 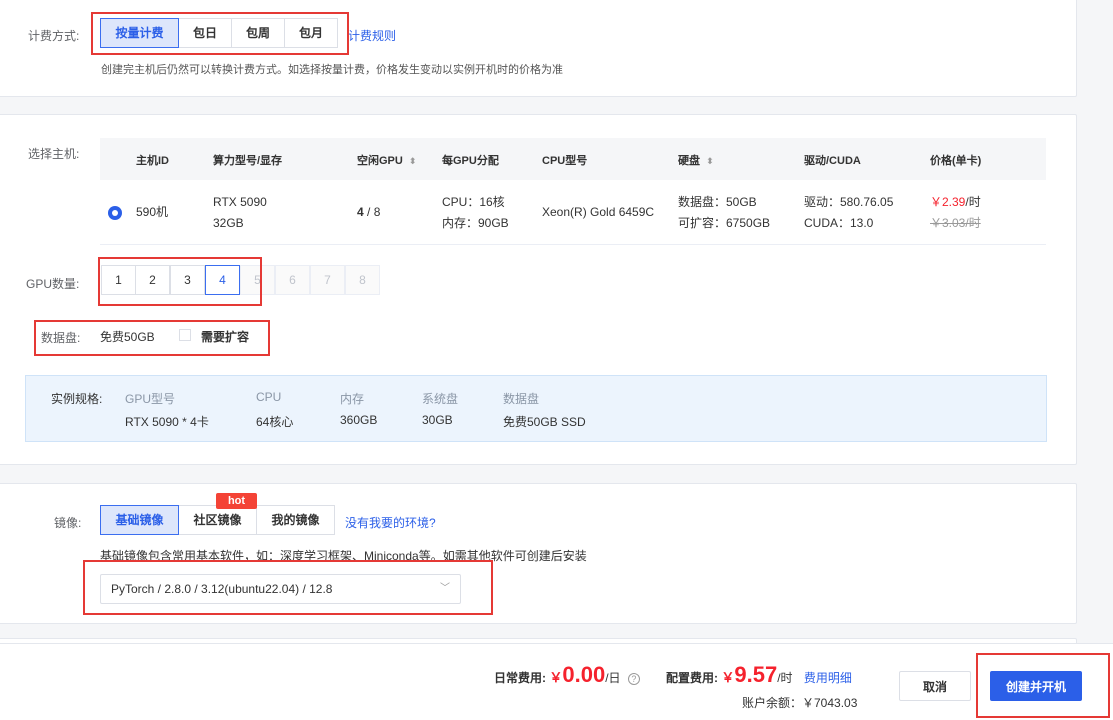 What do you see at coordinates (440, 399) in the screenshot?
I see `spec-sysdisk-header: 系统盘` at bounding box center [440, 399].